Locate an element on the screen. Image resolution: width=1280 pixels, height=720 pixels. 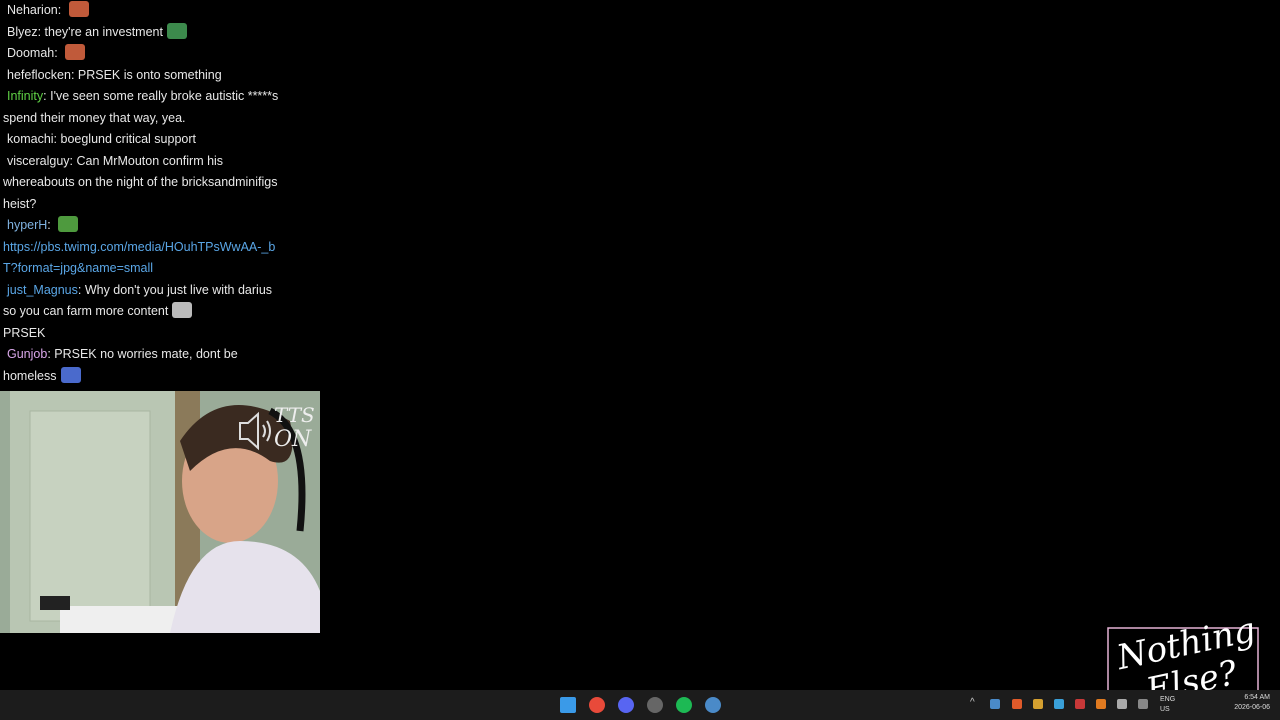
chat-message: Doomah: is located at coordinates (145, 54).